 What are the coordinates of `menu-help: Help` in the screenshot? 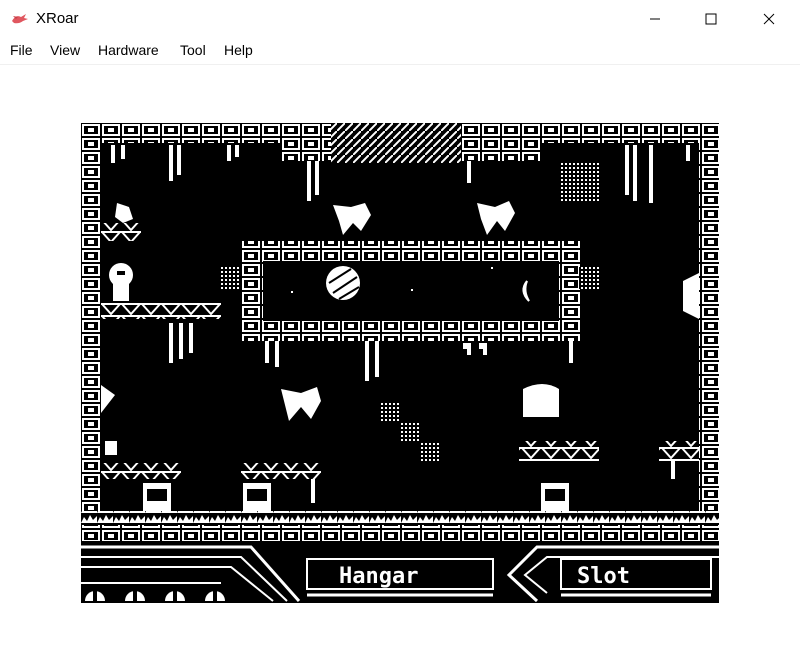 It's located at (238, 50).